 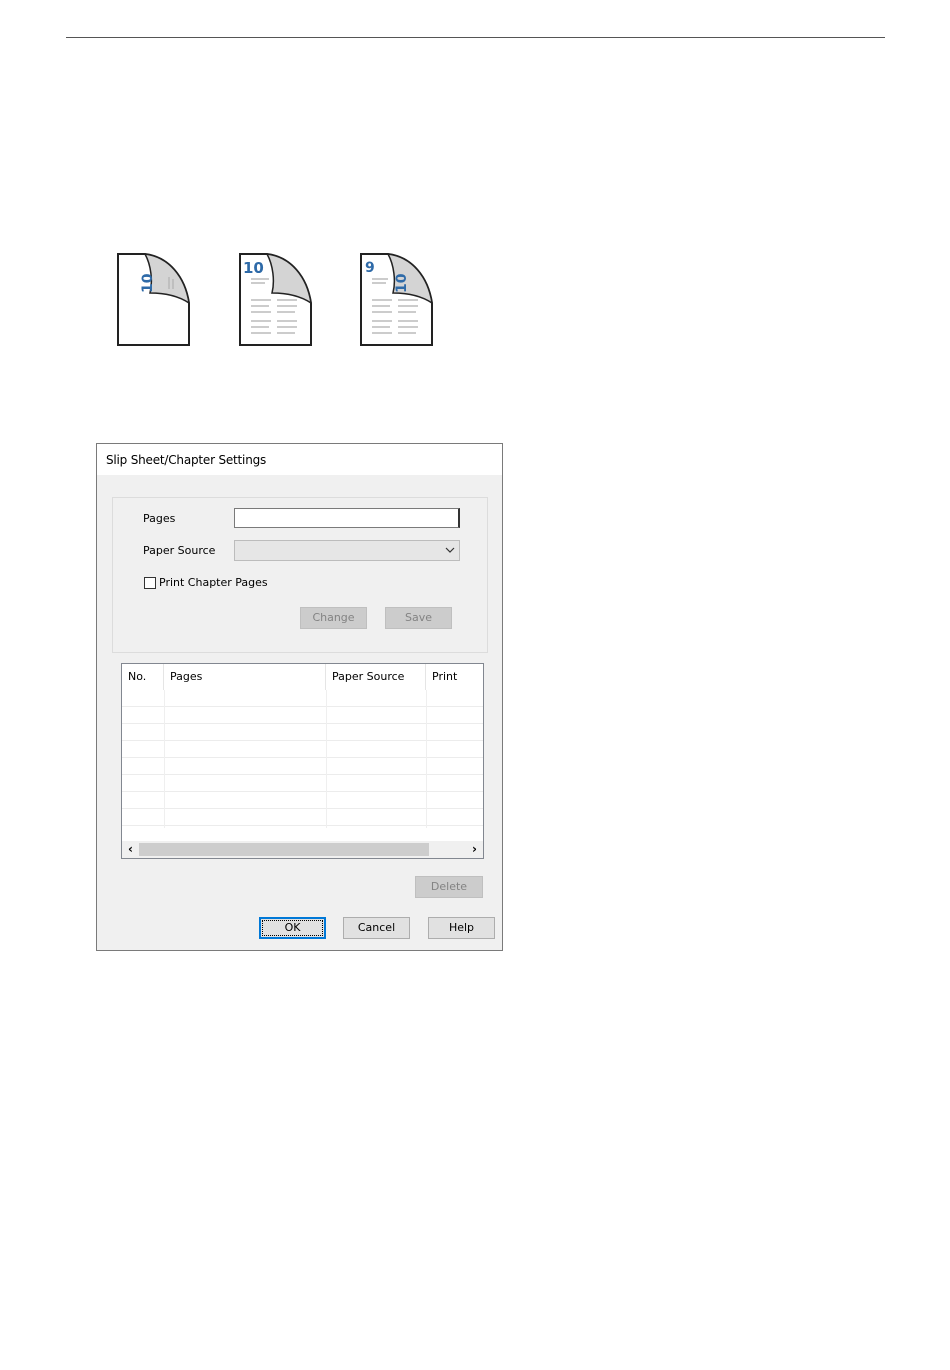 I want to click on column-header-no: No., so click(x=143, y=677).